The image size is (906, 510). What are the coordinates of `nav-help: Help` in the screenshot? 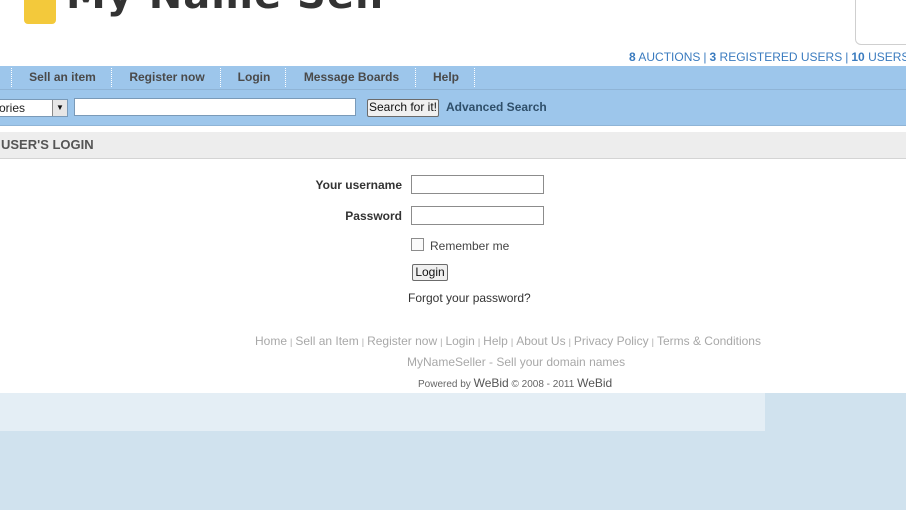 It's located at (446, 77).